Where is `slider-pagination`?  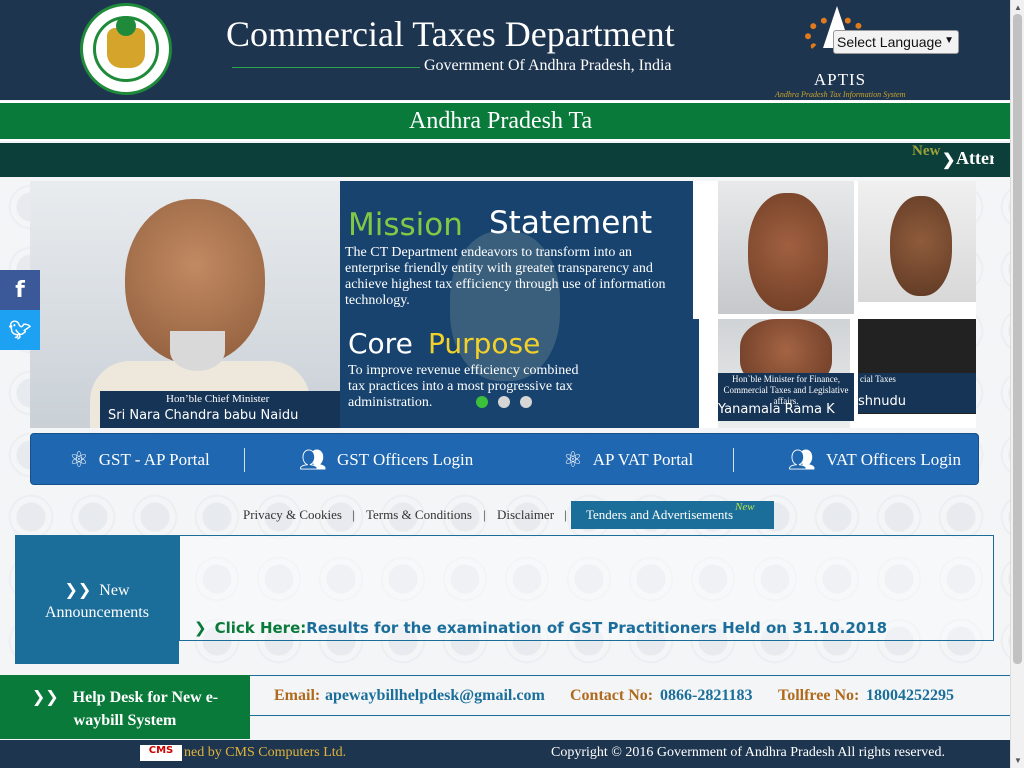
slider-pagination is located at coordinates (509, 404).